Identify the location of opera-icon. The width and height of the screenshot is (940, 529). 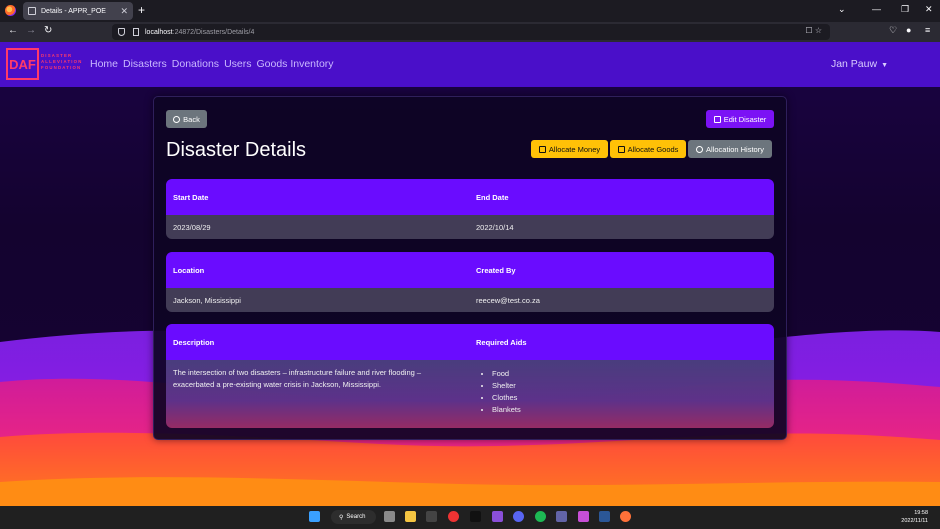
(453, 516).